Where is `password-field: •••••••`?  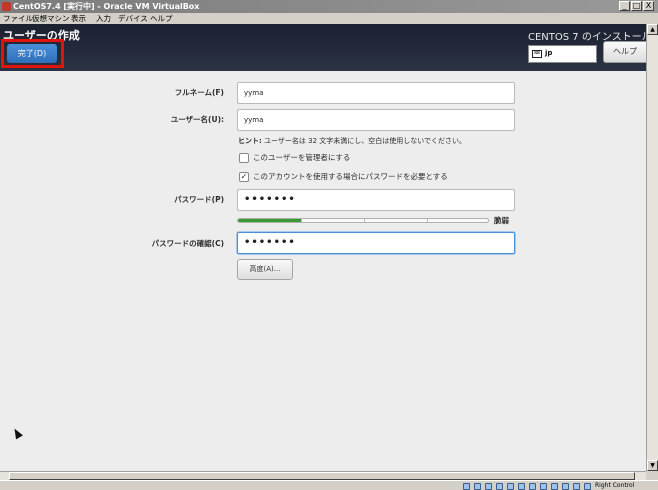 password-field: ••••••• is located at coordinates (376, 200).